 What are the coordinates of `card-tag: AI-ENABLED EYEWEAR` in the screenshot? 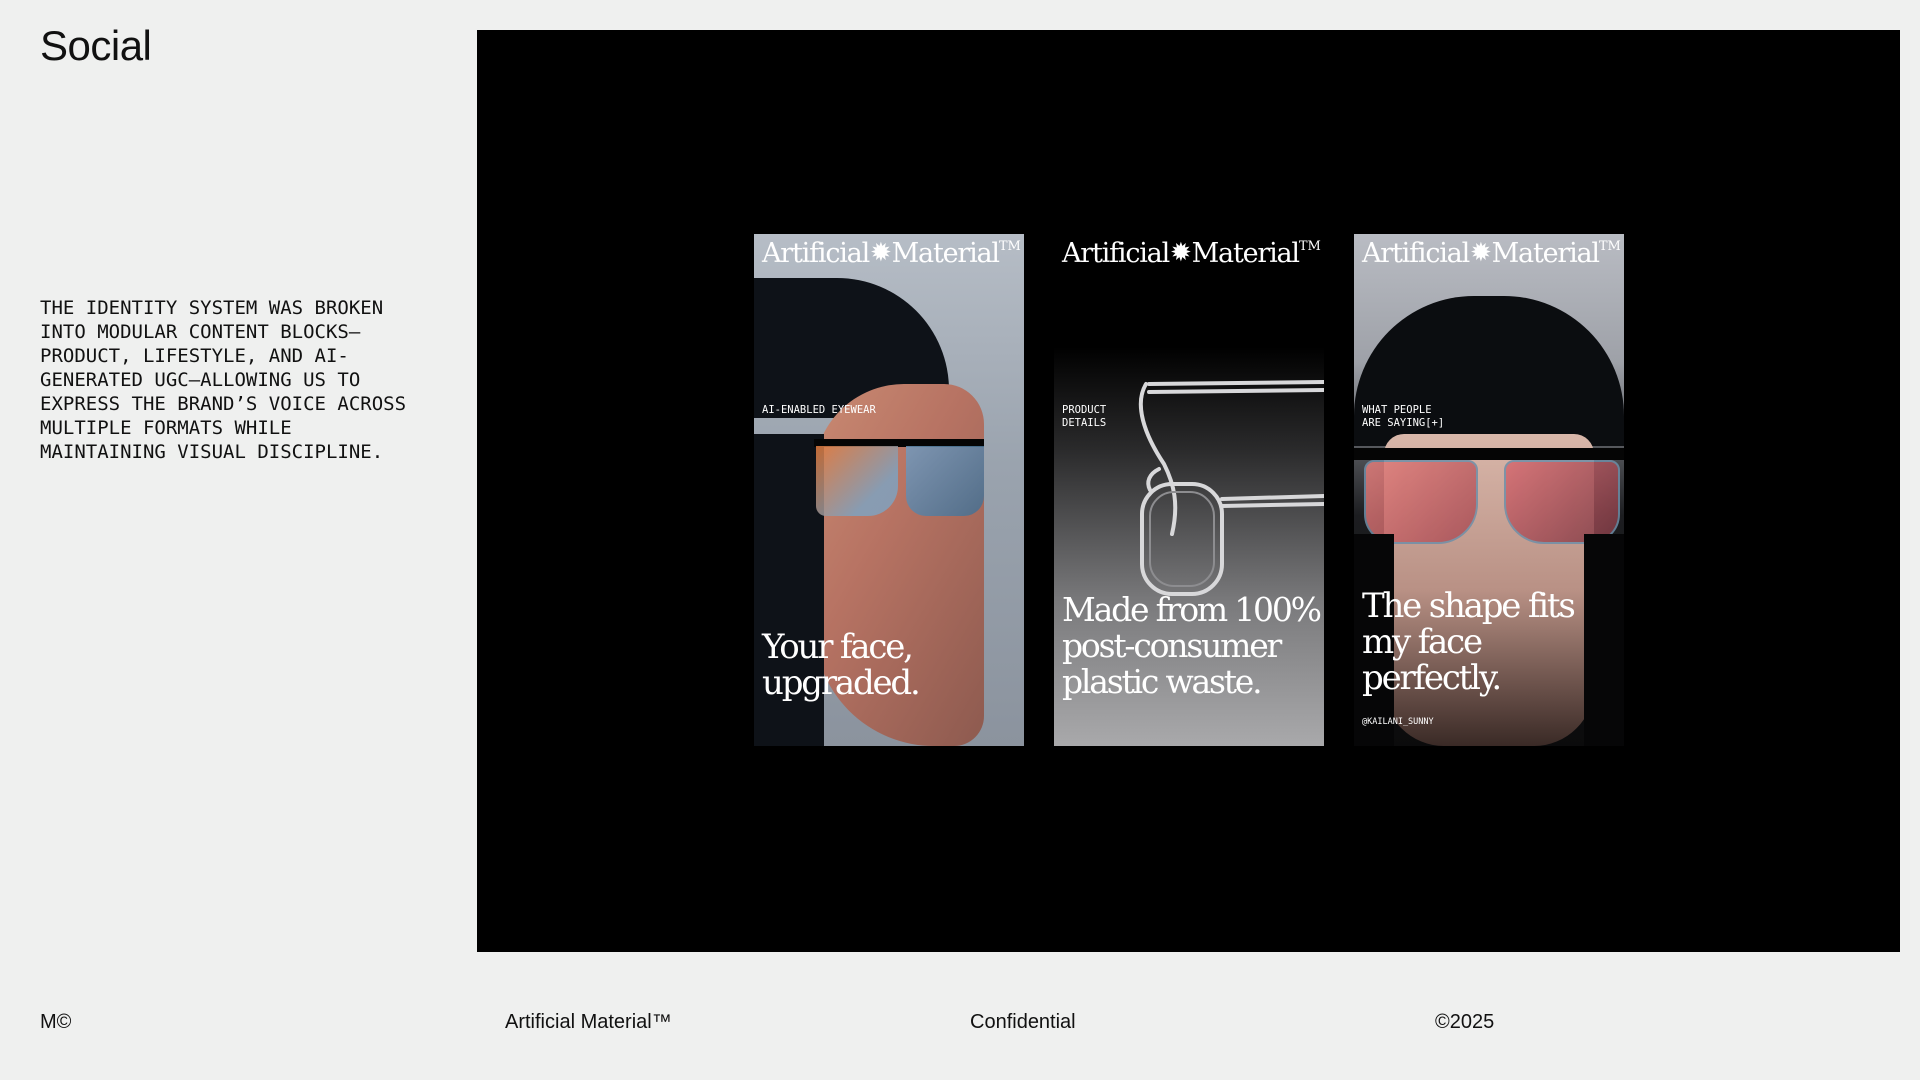 It's located at (819, 410).